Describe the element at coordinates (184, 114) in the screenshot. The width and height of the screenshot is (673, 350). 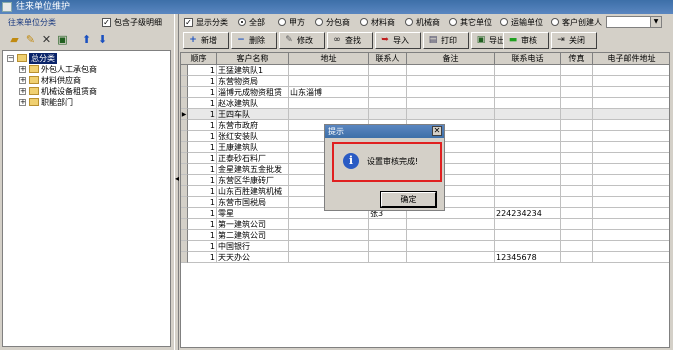
I see `row-indicator: ▶` at that location.